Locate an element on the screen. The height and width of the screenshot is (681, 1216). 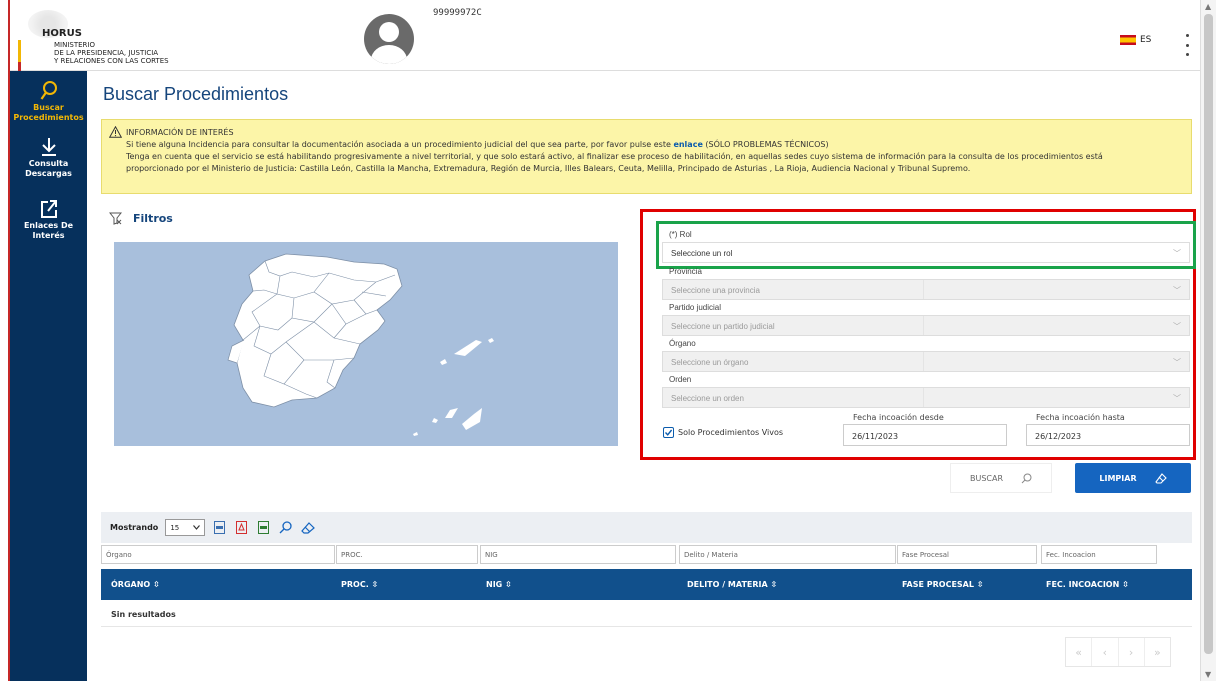
filter-nig-input: NIG is located at coordinates (578, 554).